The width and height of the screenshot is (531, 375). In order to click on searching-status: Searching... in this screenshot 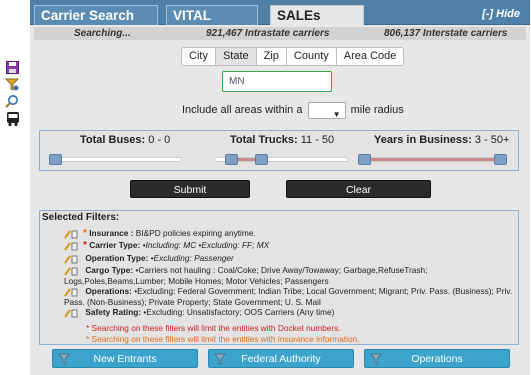, I will do `click(102, 33)`.